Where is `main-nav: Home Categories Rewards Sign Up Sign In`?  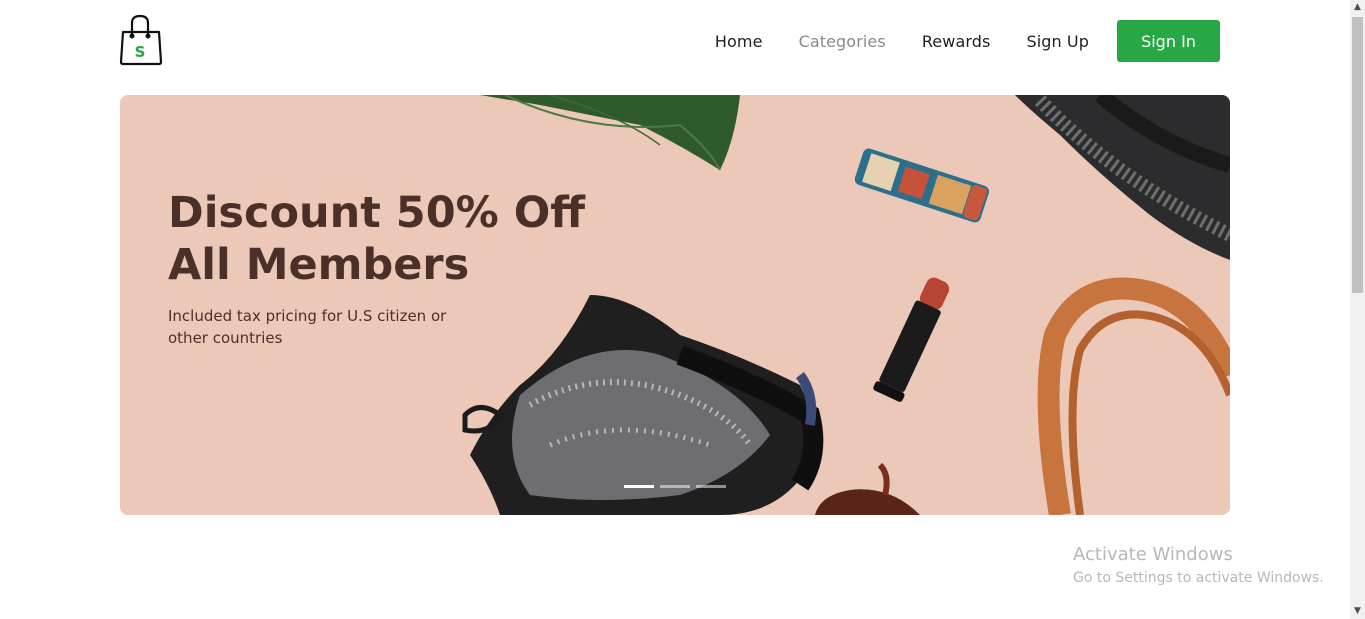
main-nav: Home Categories Rewards Sign Up Sign In is located at coordinates (949, 41).